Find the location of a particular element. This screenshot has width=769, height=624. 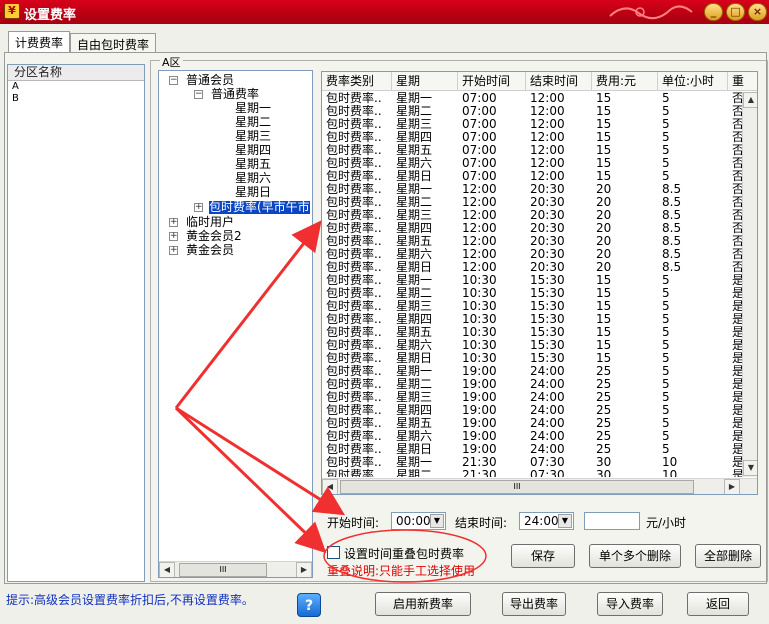

table-row: 包时费率.. 星期六 07:00 12:00 15 5 否 is located at coordinates (532, 163).